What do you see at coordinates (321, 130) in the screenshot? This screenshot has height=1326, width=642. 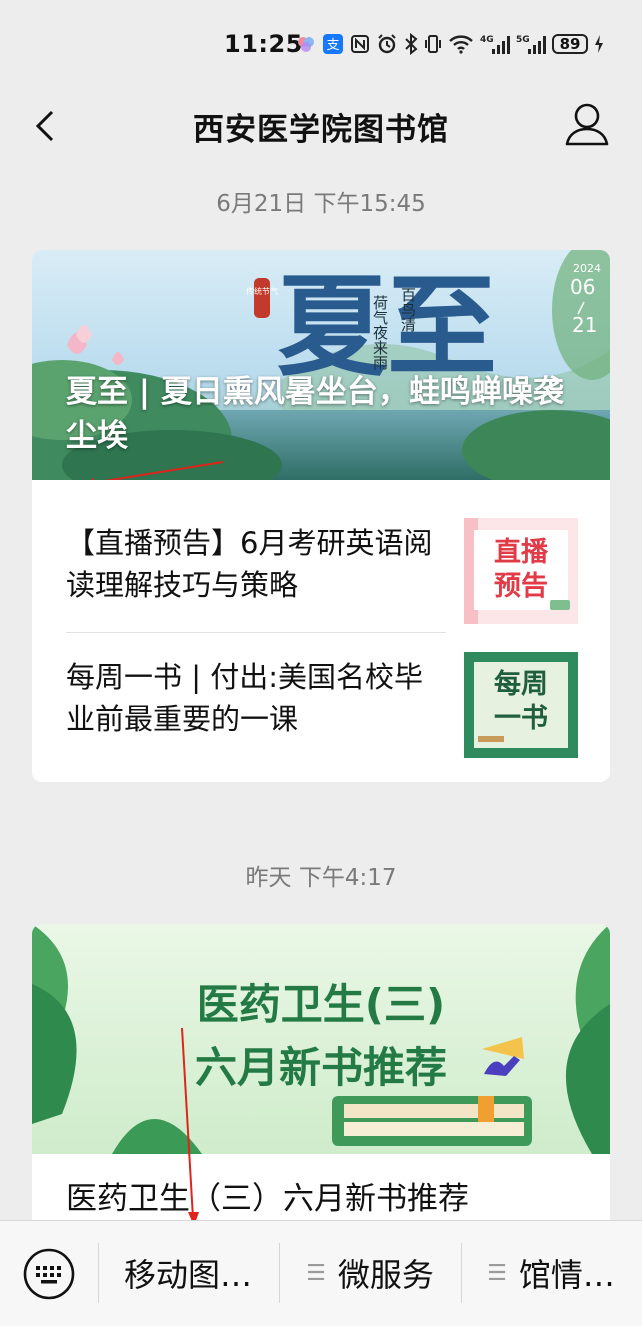 I see `page-title: 西安医学院图书馆` at bounding box center [321, 130].